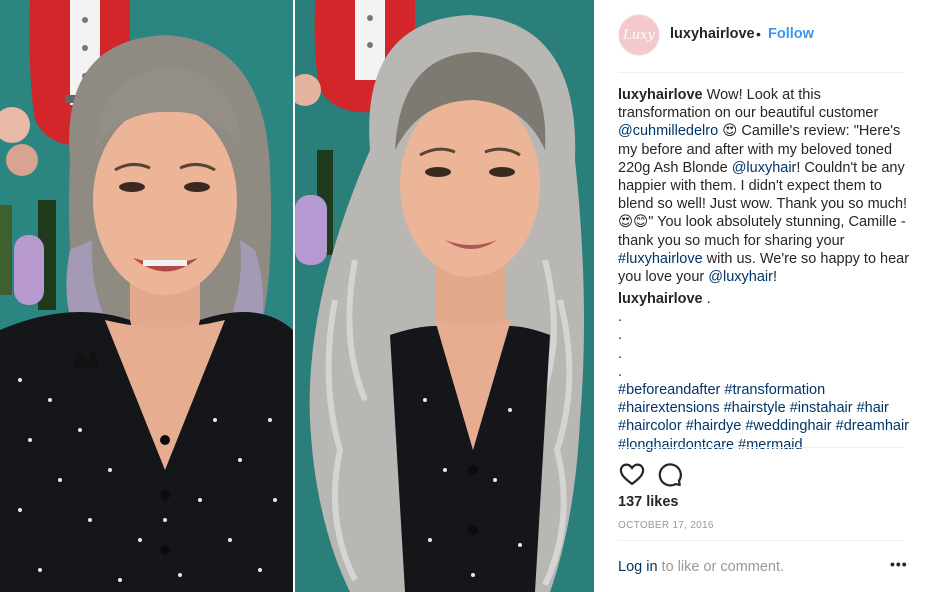  I want to click on hashtag: #mermaid, so click(770, 445).